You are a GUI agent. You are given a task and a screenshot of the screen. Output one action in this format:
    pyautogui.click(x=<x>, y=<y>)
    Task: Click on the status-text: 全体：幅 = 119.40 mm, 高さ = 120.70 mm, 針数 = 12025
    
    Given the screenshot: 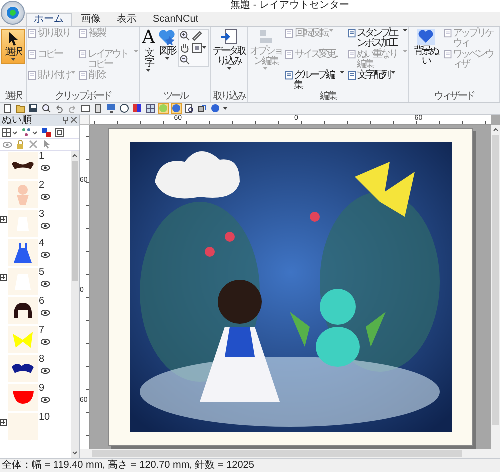 What is the action you would take?
    pyautogui.click(x=128, y=465)
    